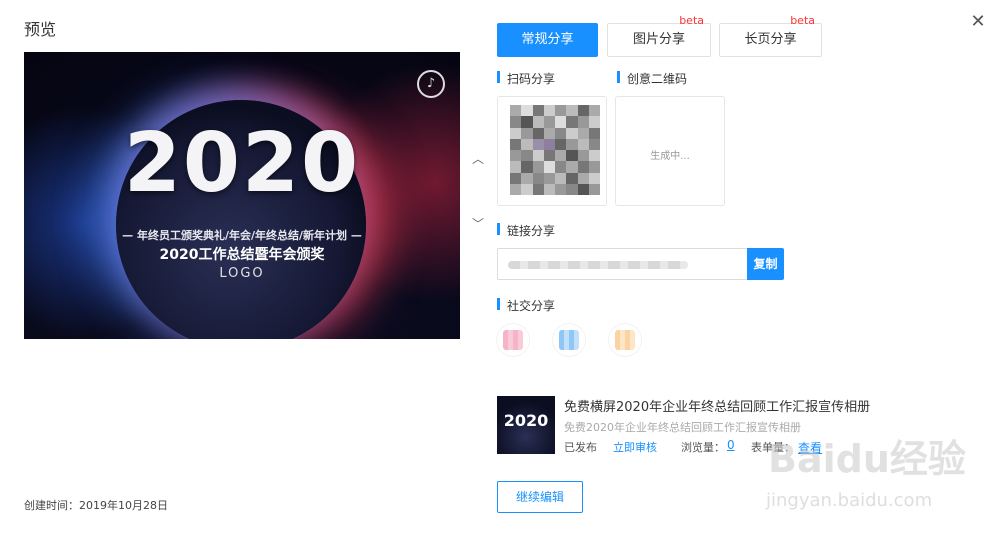 This screenshot has height=535, width=1000. I want to click on work-title: 免费横屏2020年企业年终总结回顾工作汇报宣传相册, so click(717, 407).